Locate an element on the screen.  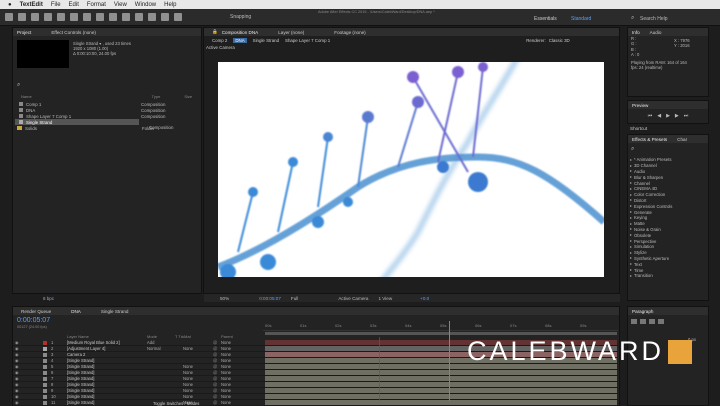
eraser-tool-icon is located at coordinates (152, 17).